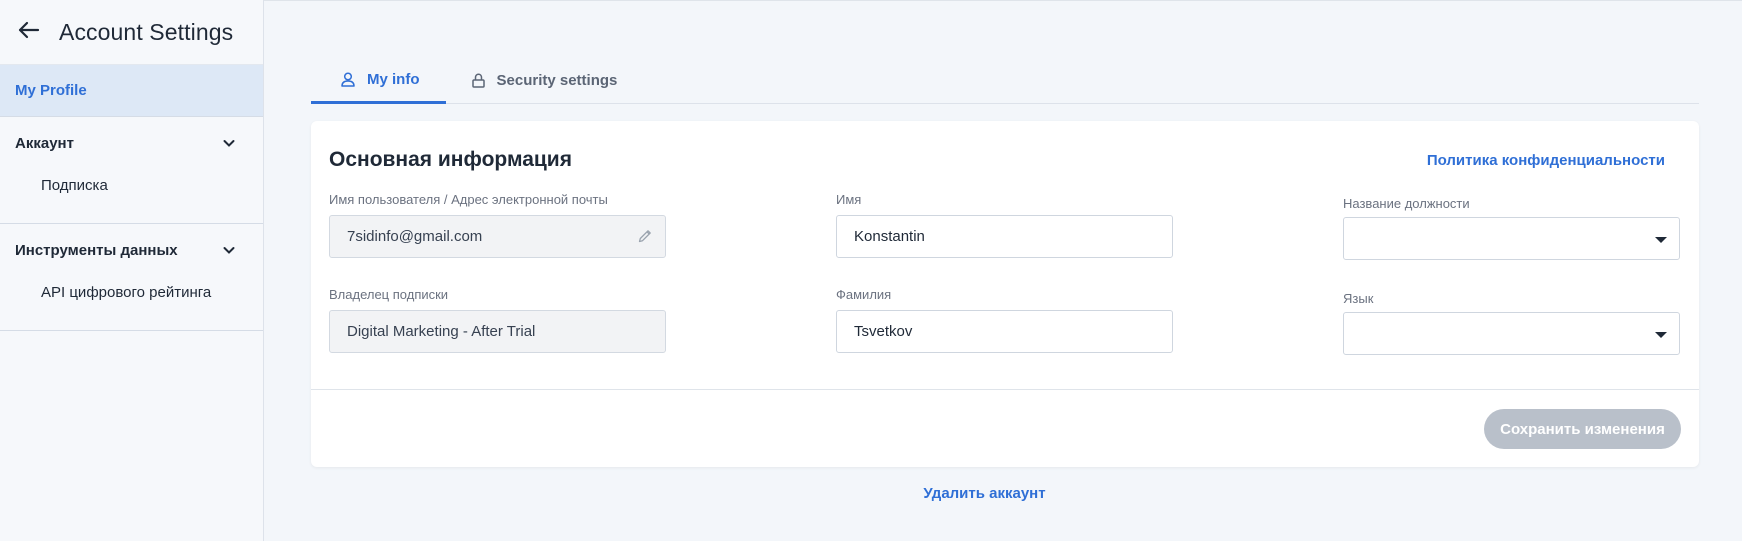  I want to click on tab-my-info: My info, so click(378, 80).